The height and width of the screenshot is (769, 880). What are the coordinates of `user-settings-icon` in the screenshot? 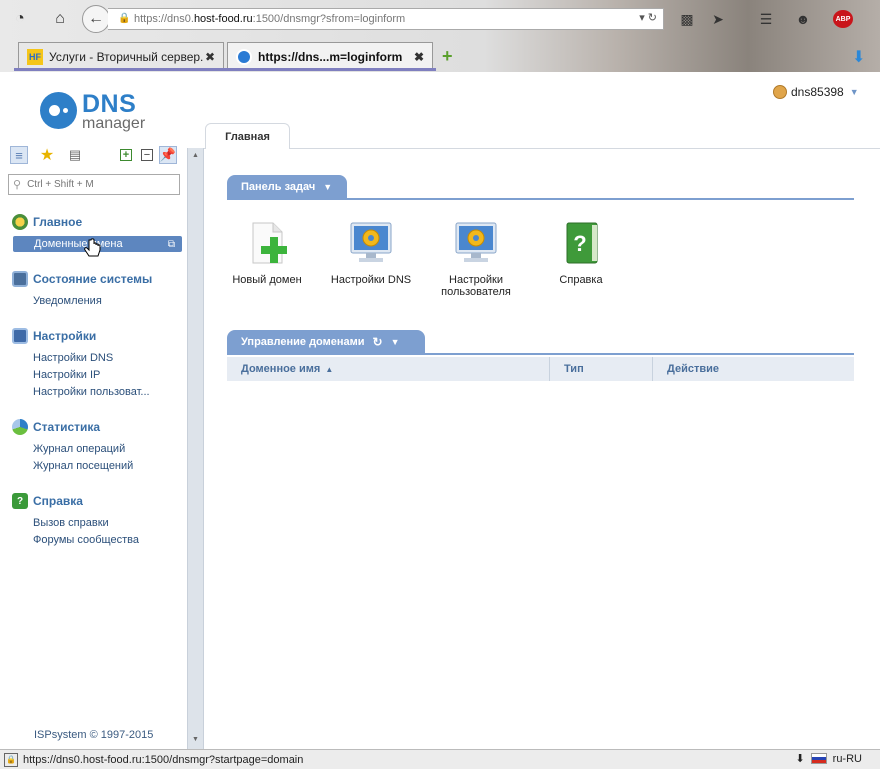 It's located at (476, 242).